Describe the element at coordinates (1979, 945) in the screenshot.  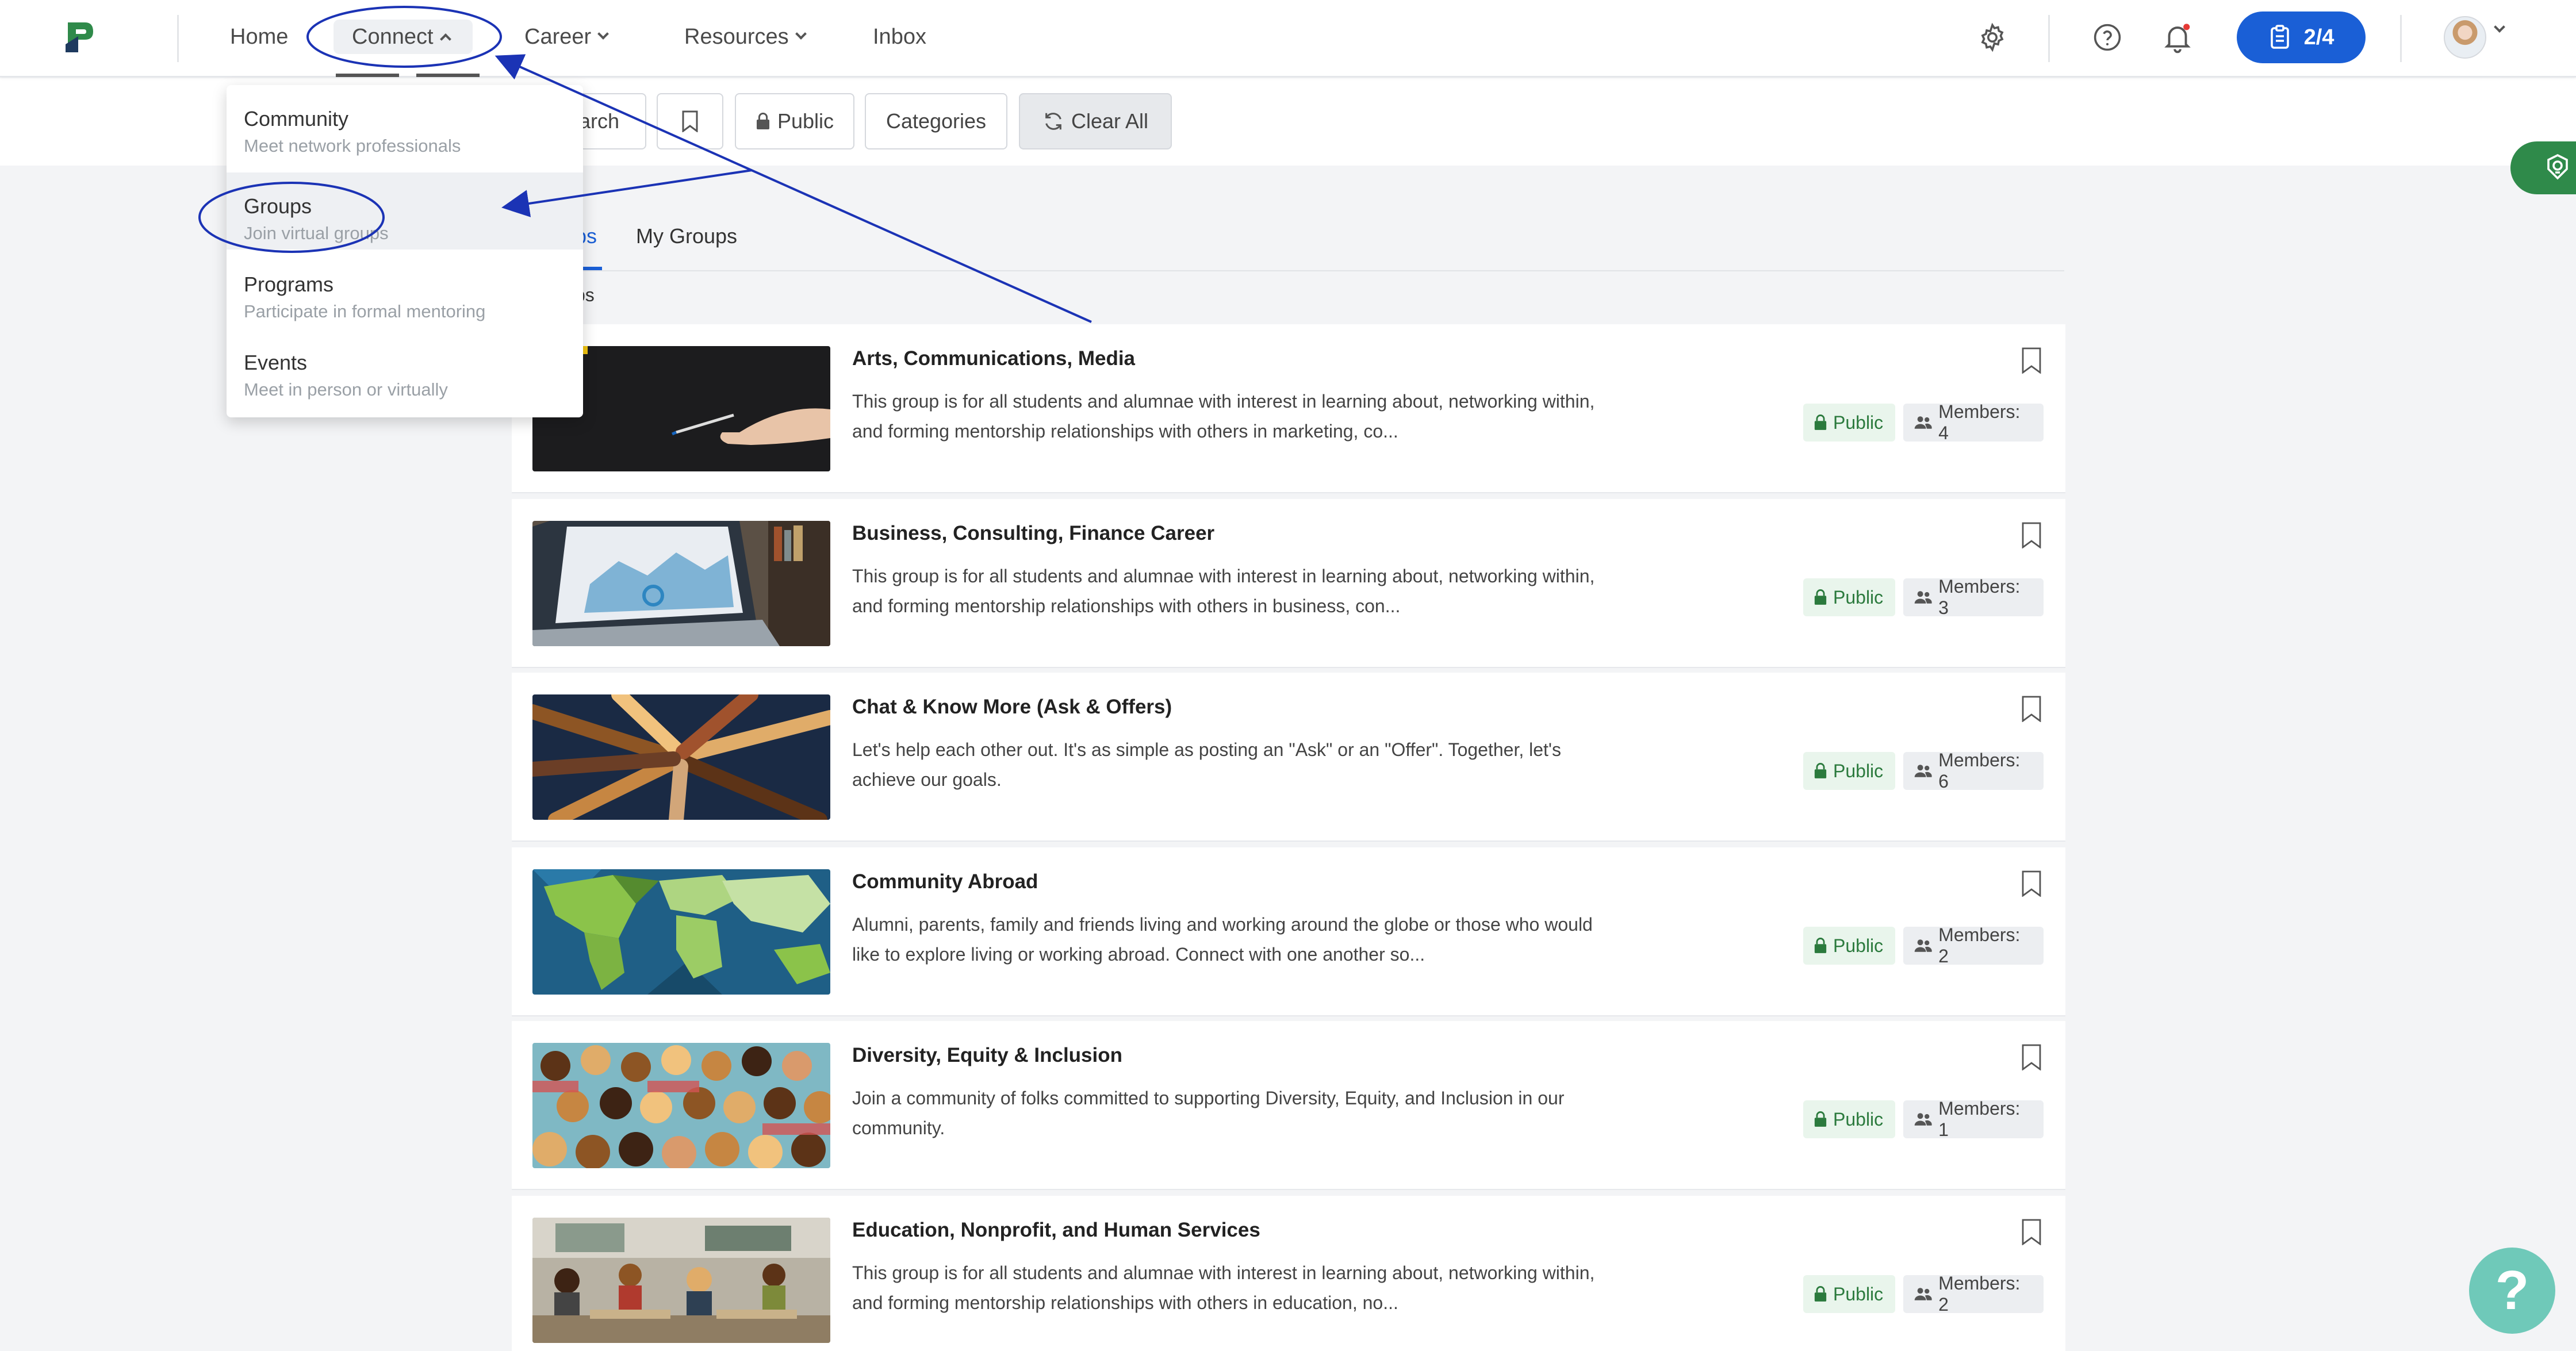
I see `members-count: Members: 2` at that location.